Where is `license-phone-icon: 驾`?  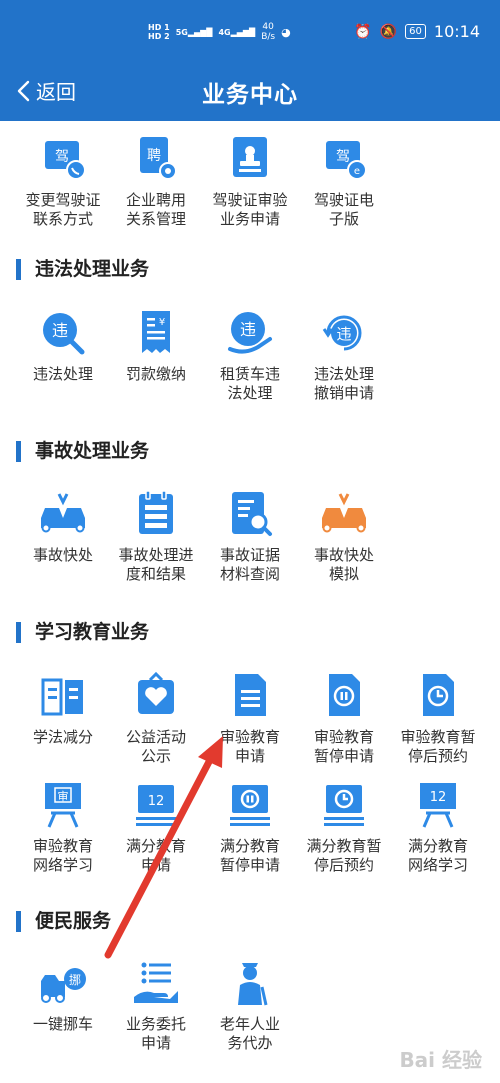
license-phone-icon: 驾 is located at coordinates (65, 160).